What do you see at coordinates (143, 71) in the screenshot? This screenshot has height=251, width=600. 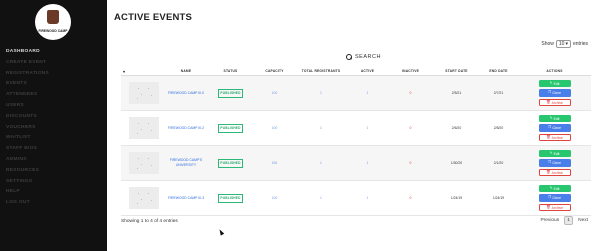 I see `column-header-image: ▾` at bounding box center [143, 71].